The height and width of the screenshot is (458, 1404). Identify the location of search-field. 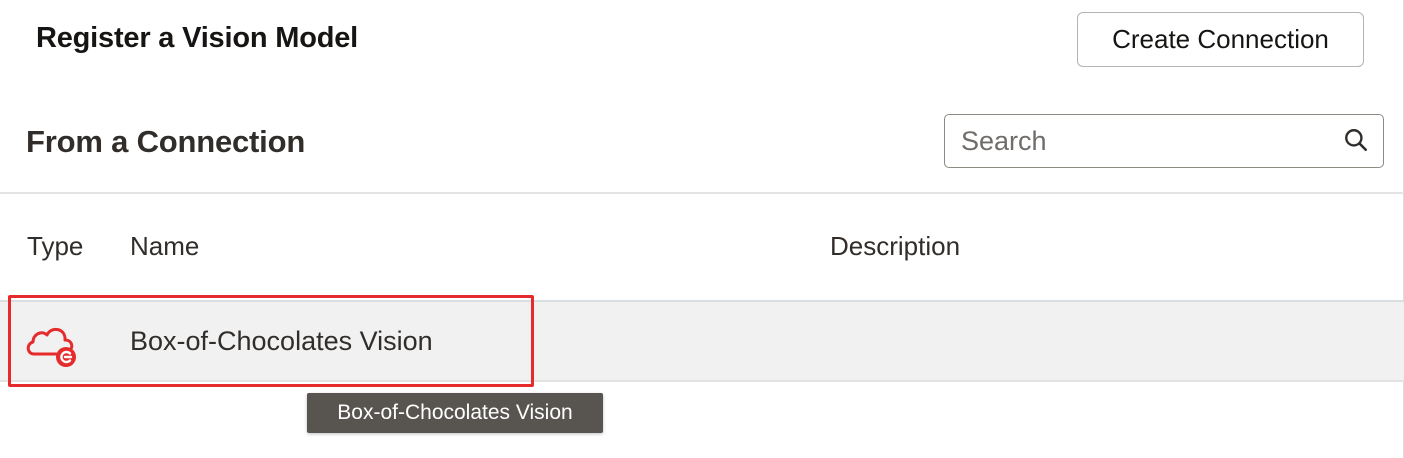
(1164, 141).